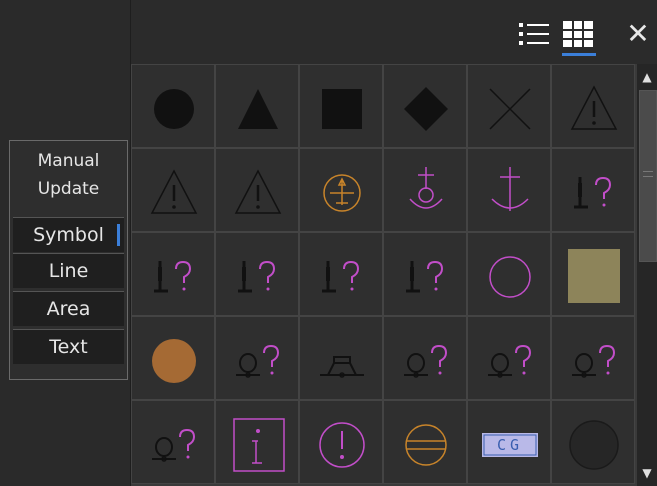  I want to click on menu-item-area: Area, so click(68, 308).